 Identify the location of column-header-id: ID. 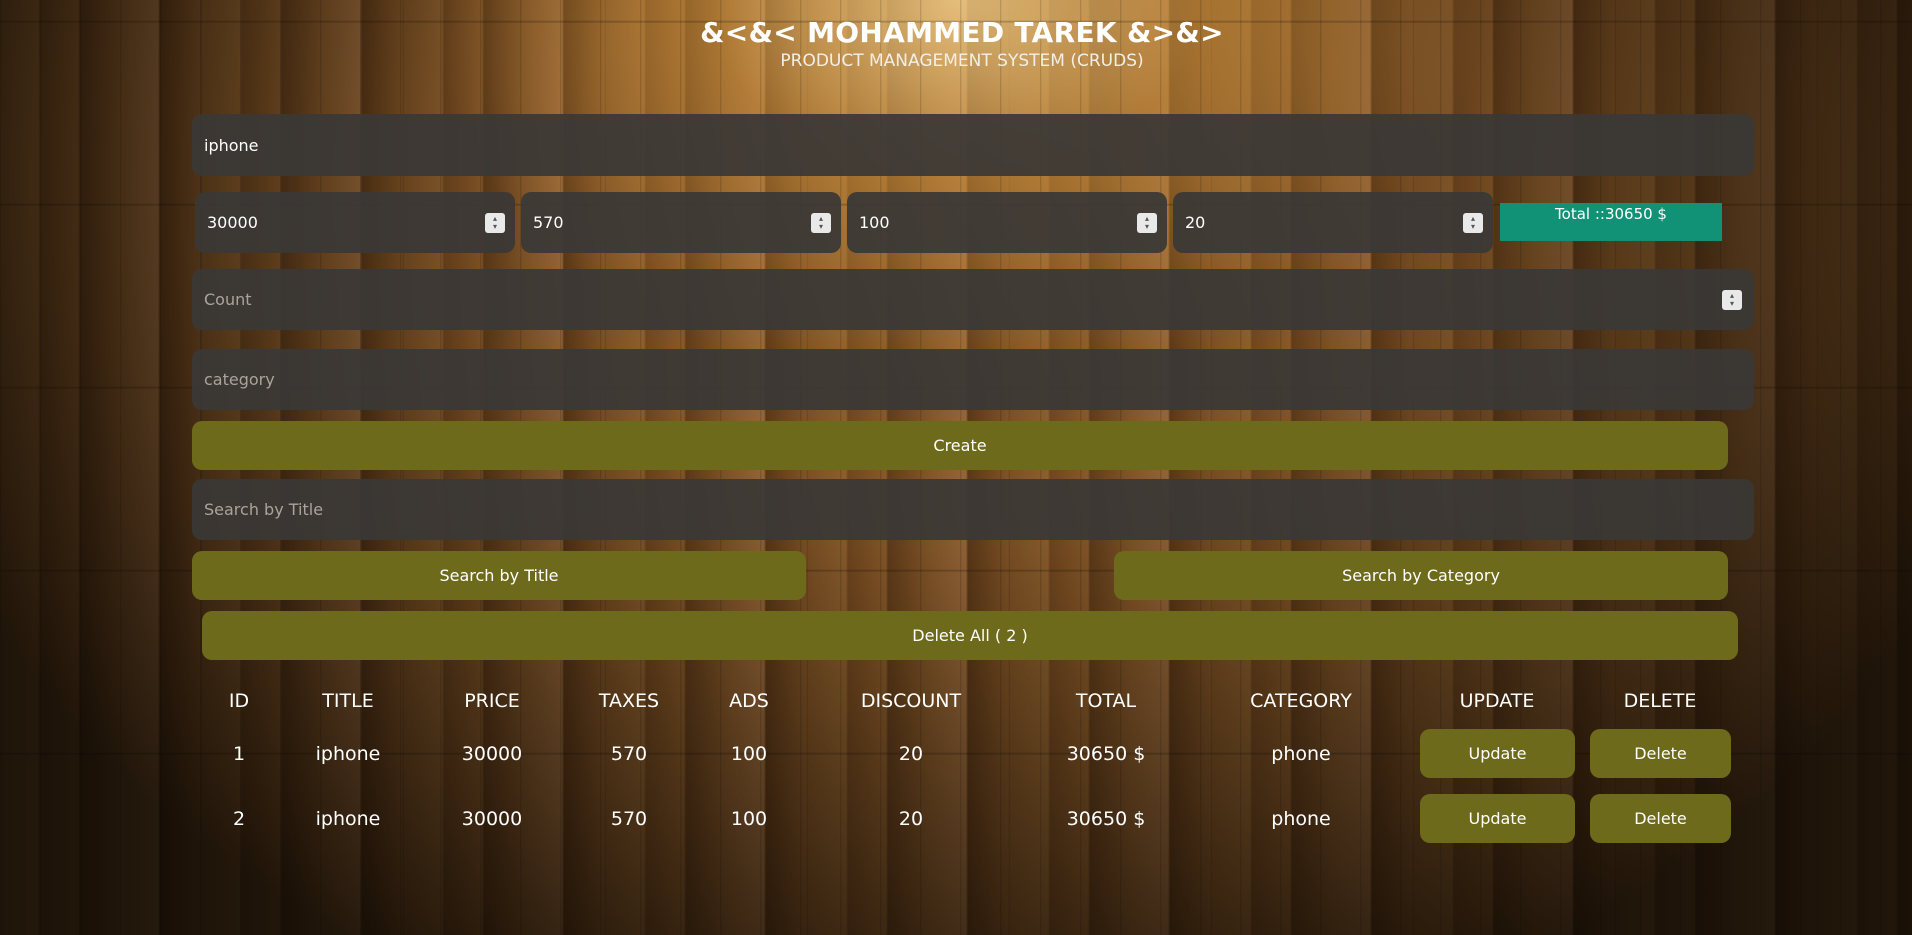
(239, 701).